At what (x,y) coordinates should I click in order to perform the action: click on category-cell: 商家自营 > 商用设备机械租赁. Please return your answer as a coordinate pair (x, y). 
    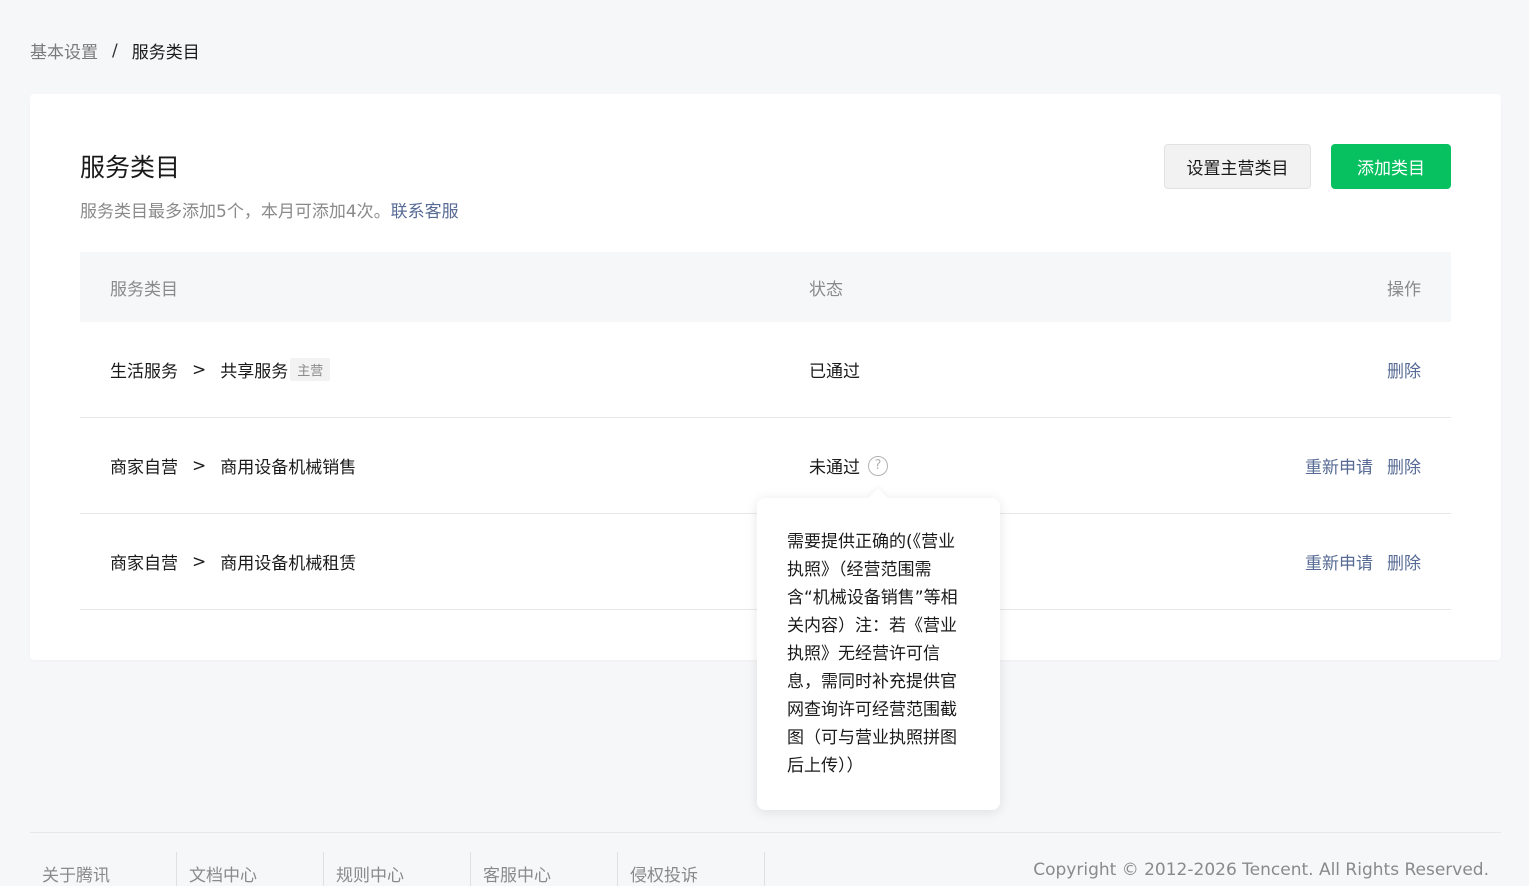
    Looking at the image, I should click on (444, 562).